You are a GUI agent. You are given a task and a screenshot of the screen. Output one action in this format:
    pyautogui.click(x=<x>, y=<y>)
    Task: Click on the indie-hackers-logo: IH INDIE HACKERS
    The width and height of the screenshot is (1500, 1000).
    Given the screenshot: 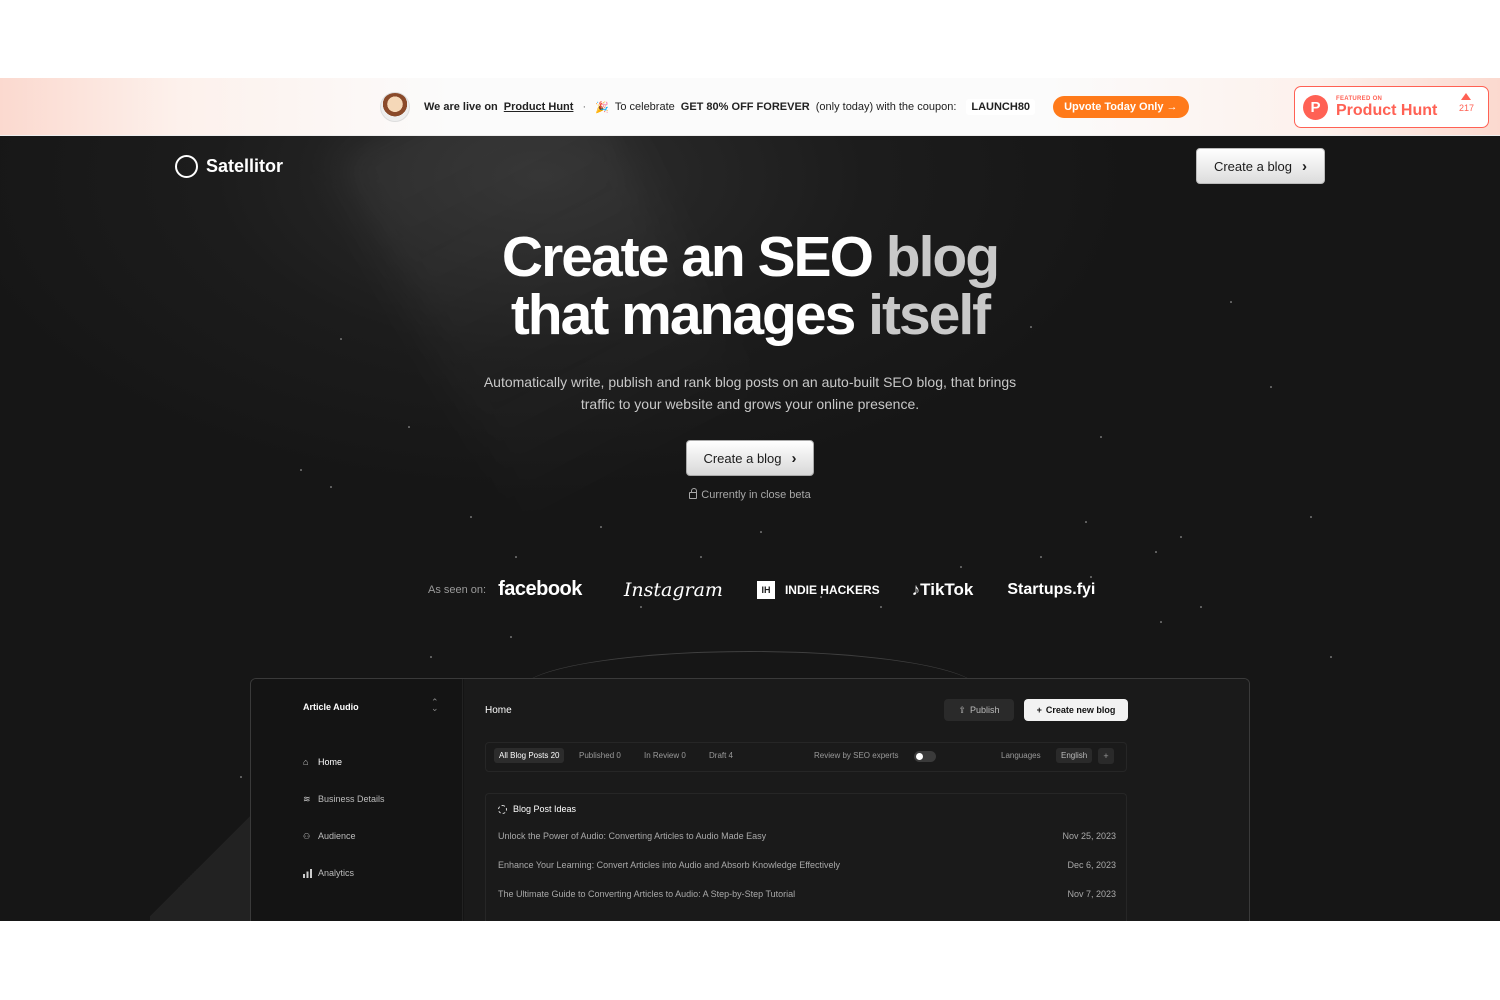 What is the action you would take?
    pyautogui.click(x=818, y=589)
    